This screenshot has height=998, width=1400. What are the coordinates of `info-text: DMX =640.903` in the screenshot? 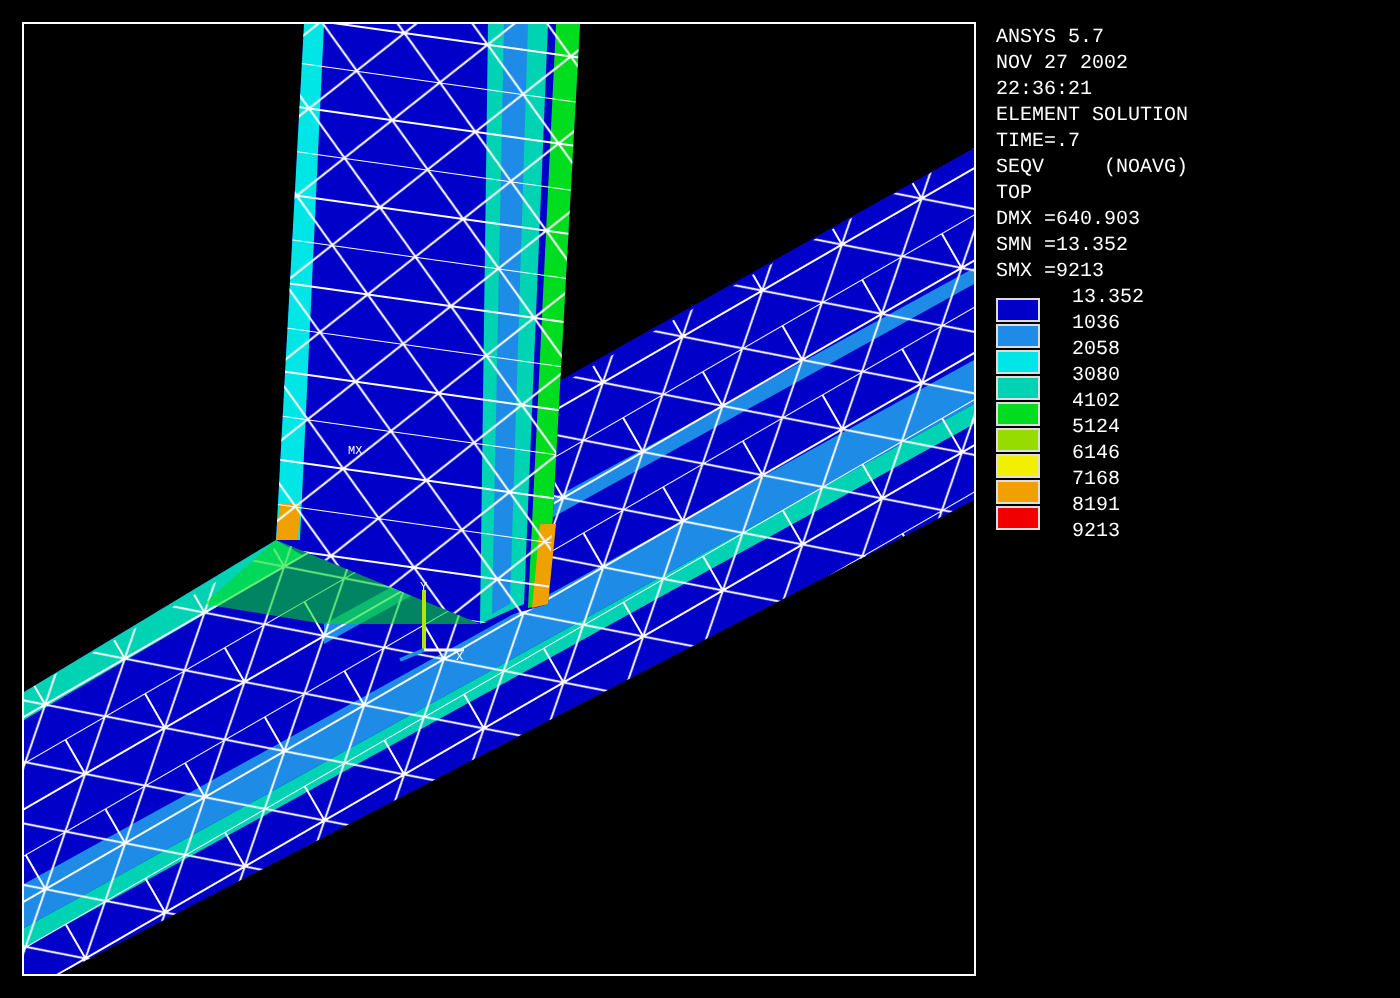 It's located at (1069, 221).